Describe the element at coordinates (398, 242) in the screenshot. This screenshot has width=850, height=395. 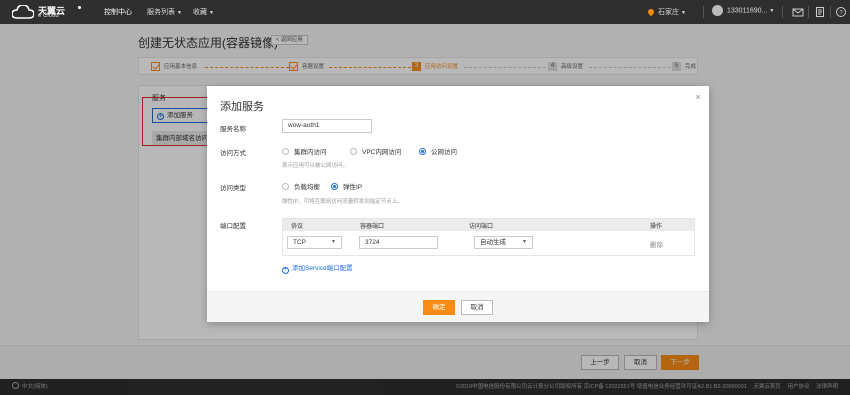
I see `container-port-input: 3724` at that location.